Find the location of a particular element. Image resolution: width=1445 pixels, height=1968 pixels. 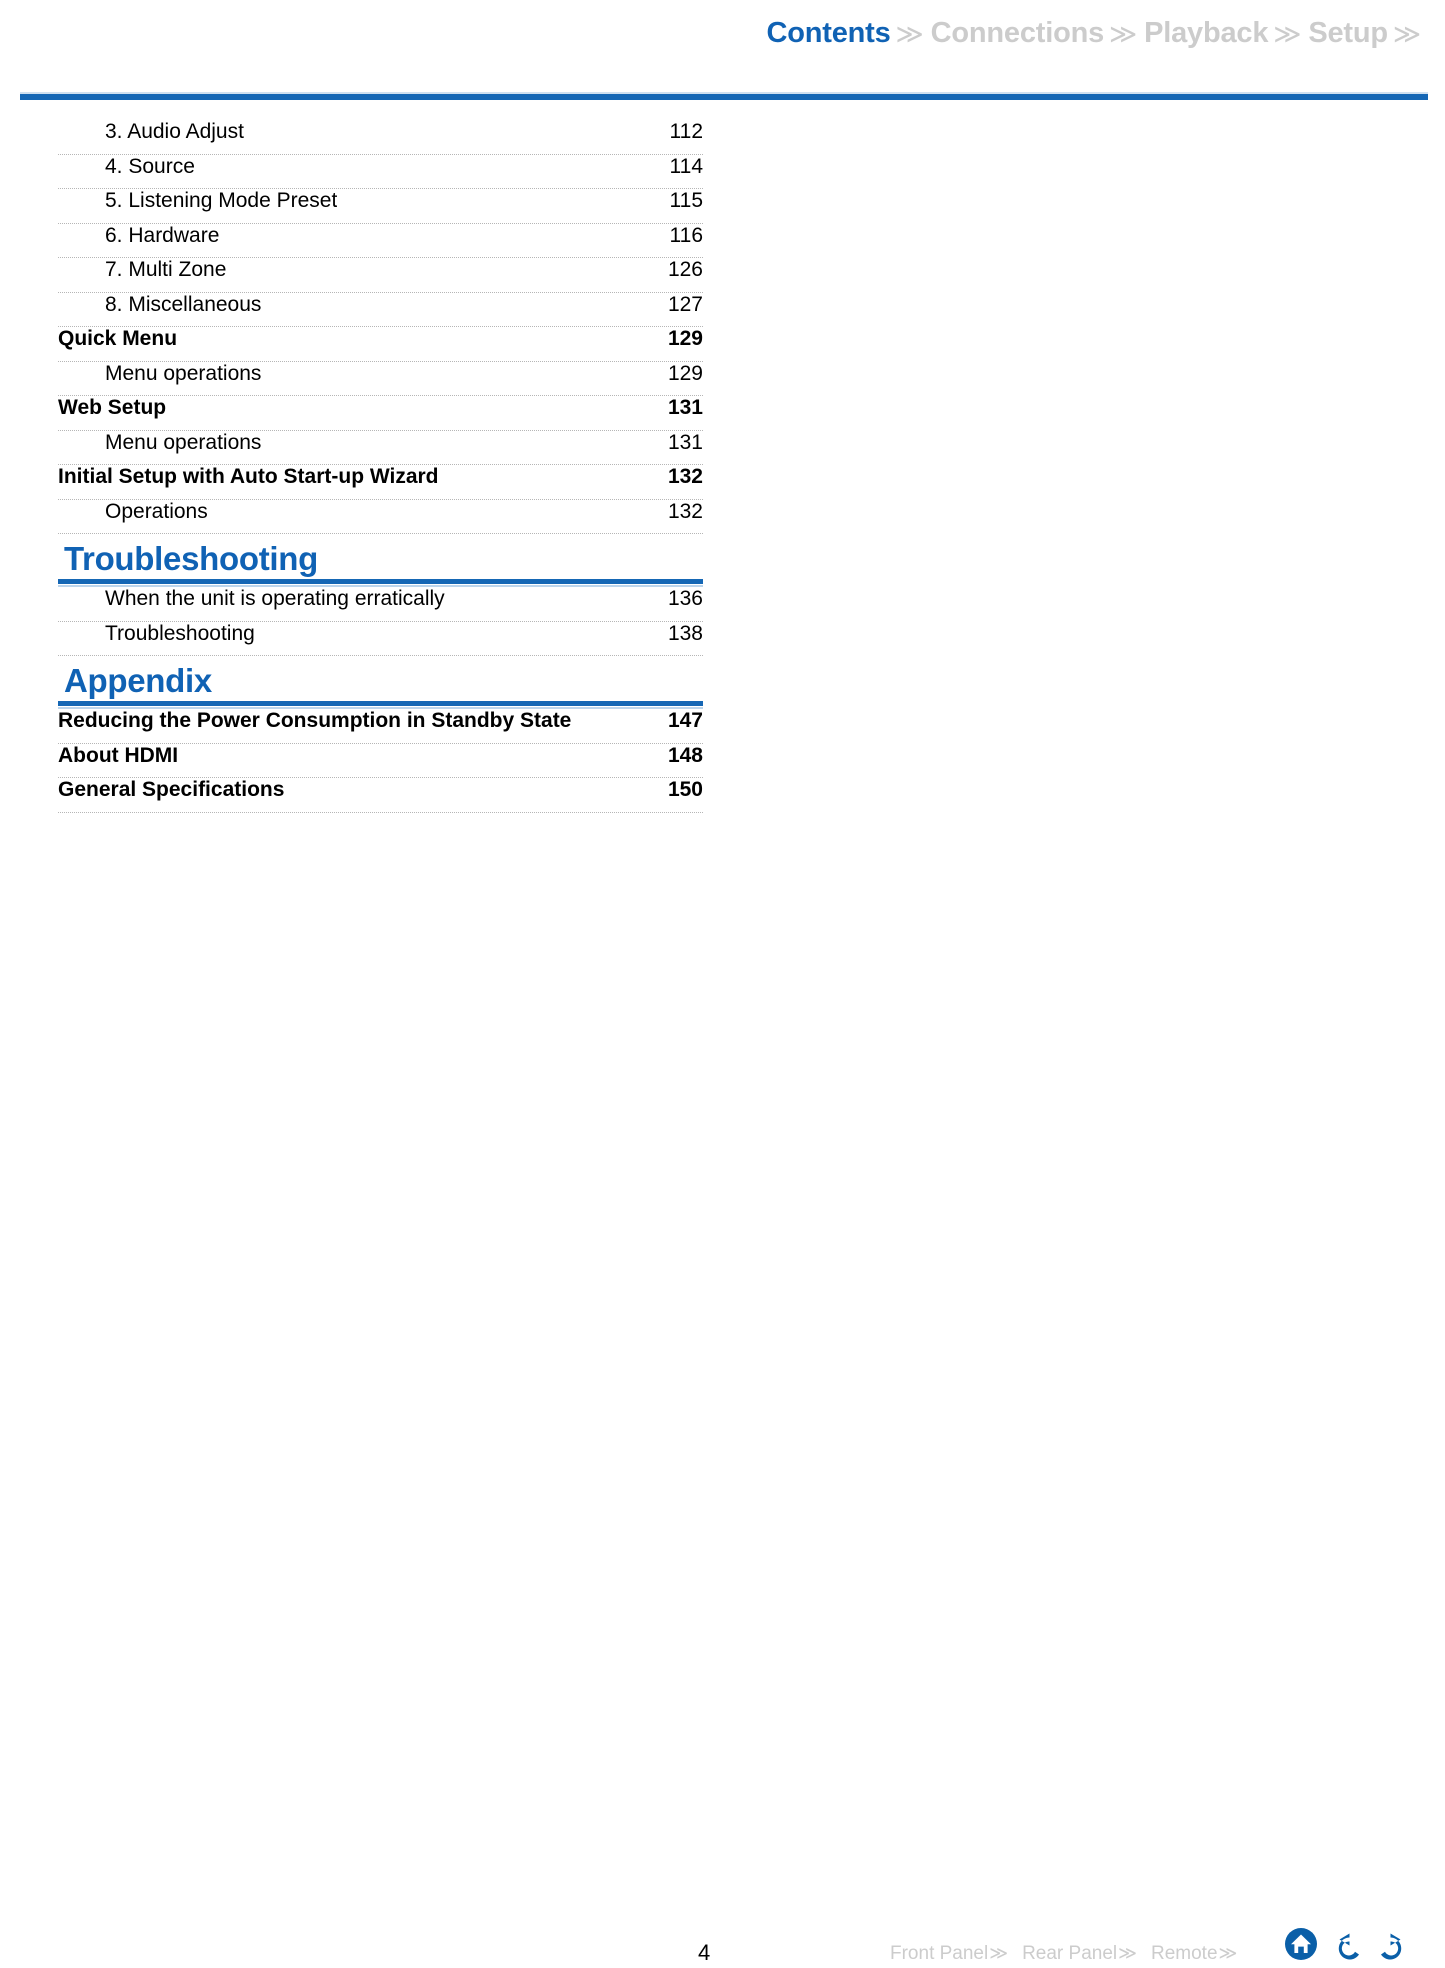

top-nav-item-label: Setup is located at coordinates (1348, 32).